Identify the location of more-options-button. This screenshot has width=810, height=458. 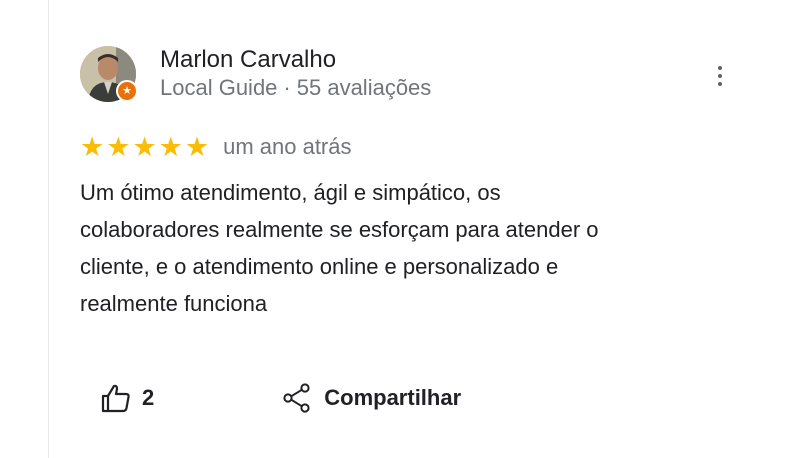
(720, 76).